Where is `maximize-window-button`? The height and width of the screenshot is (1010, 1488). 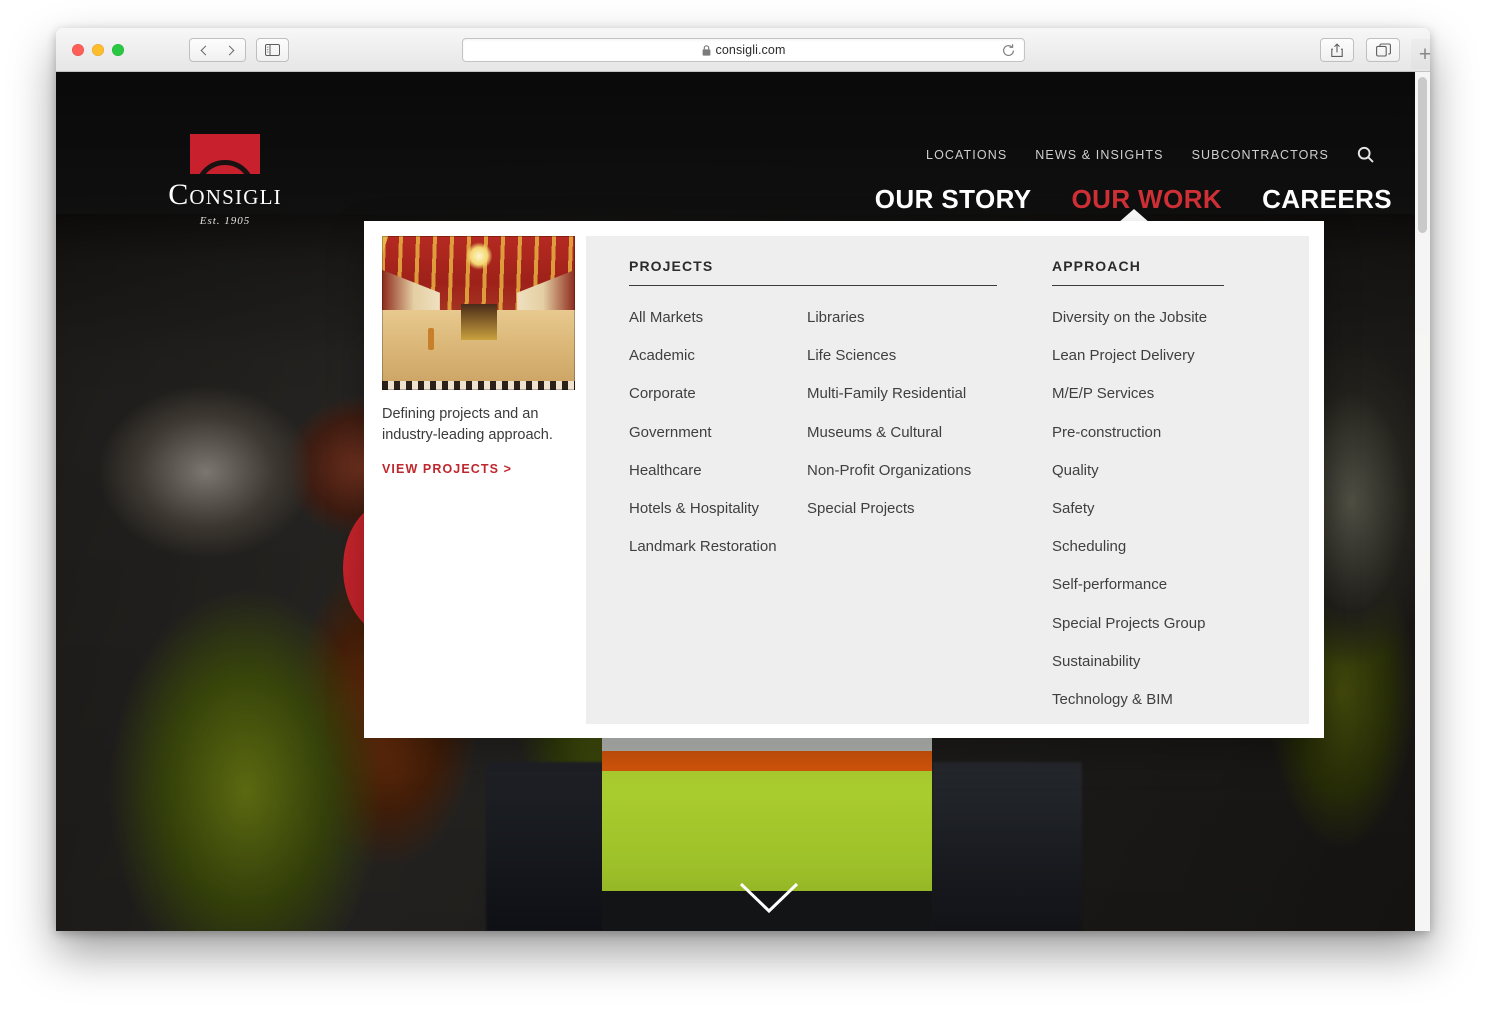
maximize-window-button is located at coordinates (118, 50).